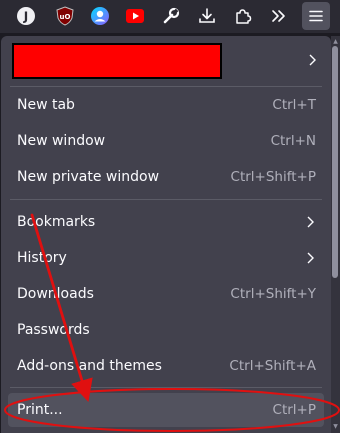  I want to click on downloads-icon, so click(207, 16).